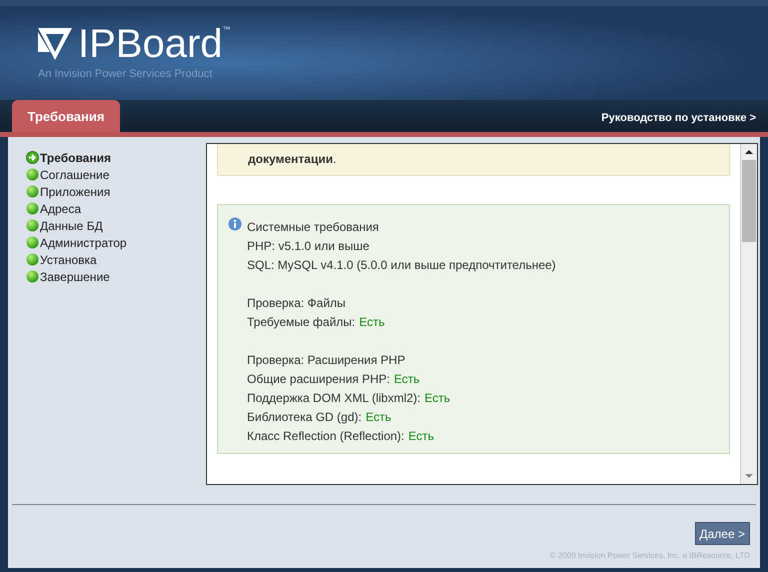 The image size is (768, 572). I want to click on info-icon, so click(235, 224).